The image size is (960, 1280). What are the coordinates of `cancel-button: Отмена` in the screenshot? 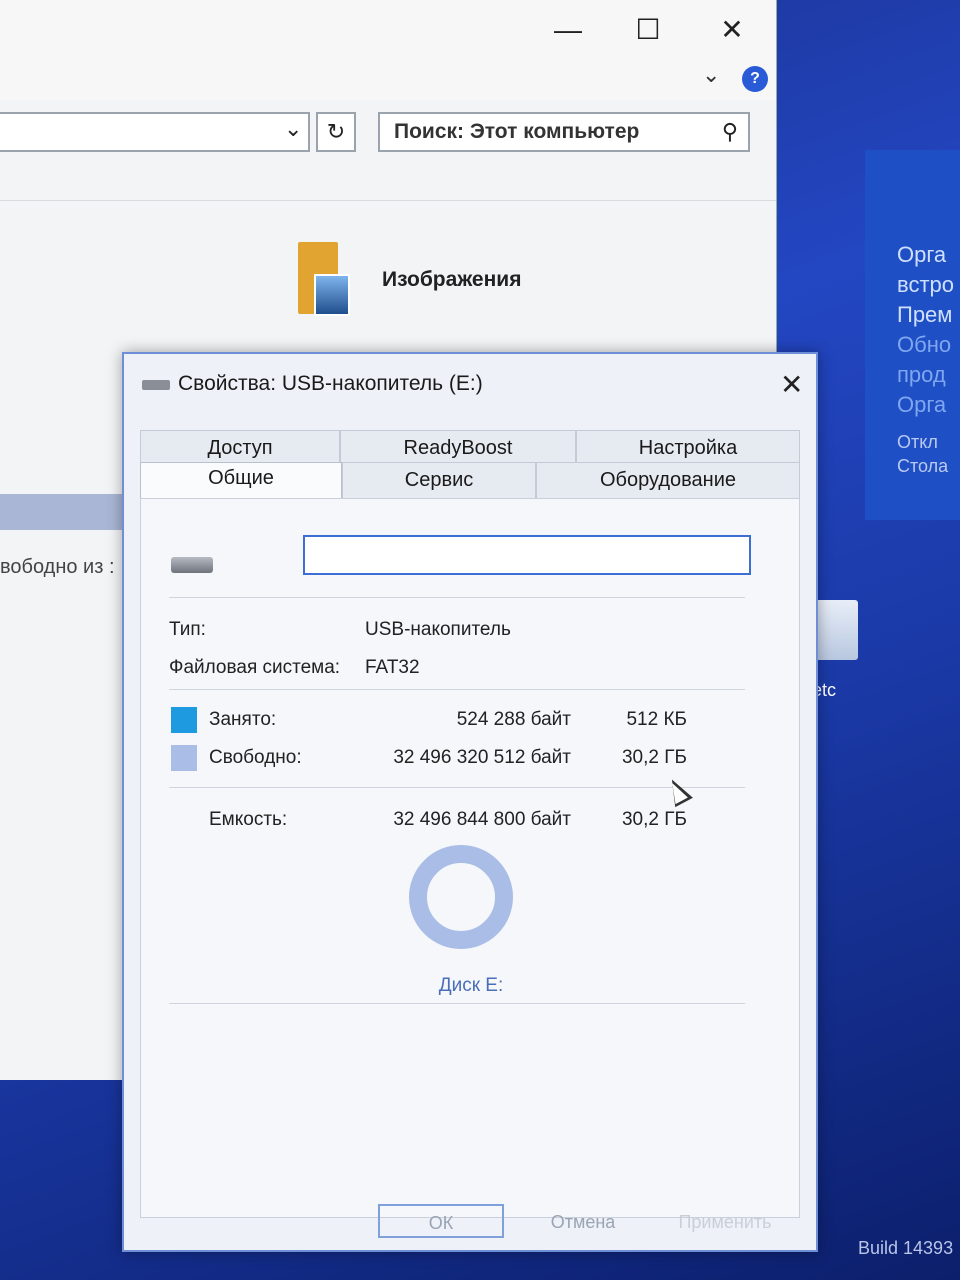 It's located at (583, 1221).